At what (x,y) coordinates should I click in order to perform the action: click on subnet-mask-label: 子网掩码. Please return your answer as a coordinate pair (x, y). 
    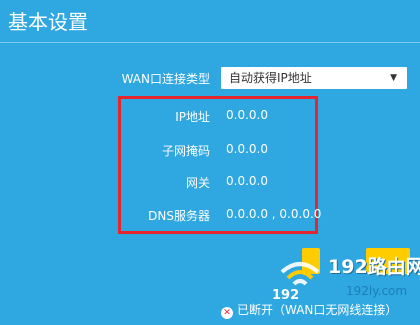
    Looking at the image, I should click on (185, 151).